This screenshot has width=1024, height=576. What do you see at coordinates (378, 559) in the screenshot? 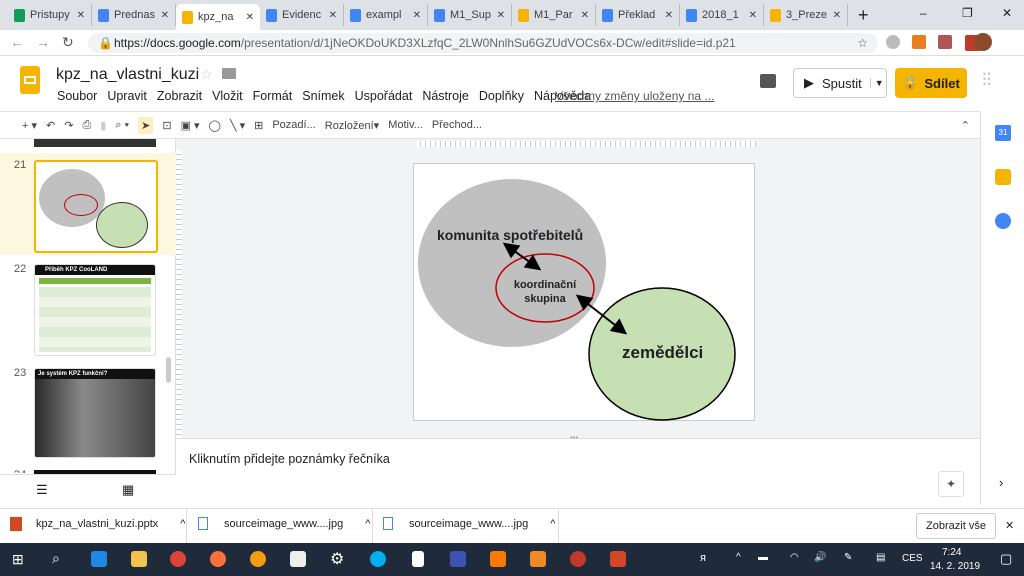
I see `skype-icon` at bounding box center [378, 559].